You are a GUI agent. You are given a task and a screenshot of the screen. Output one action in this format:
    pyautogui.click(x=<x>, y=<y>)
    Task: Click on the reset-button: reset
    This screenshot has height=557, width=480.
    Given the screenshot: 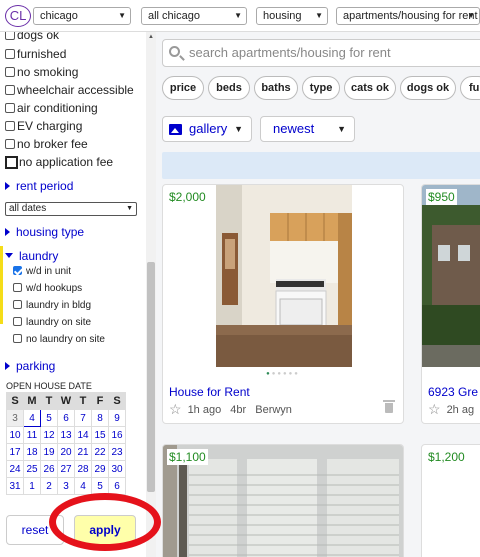 What is the action you would take?
    pyautogui.click(x=35, y=530)
    